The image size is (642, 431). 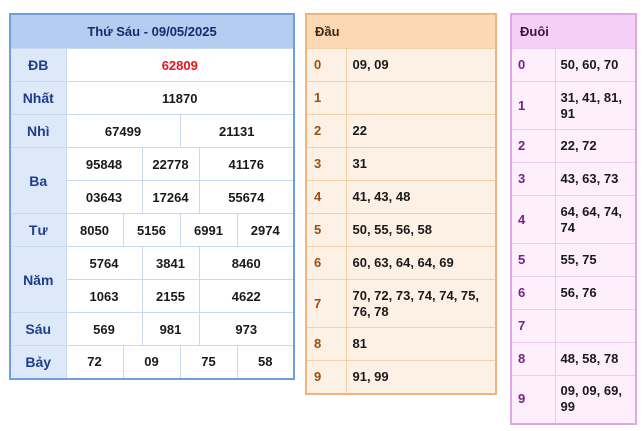 I want to click on dau-row: 7 70, 72, 73, 74, 74, 75, 76, 78, so click(x=401, y=303).